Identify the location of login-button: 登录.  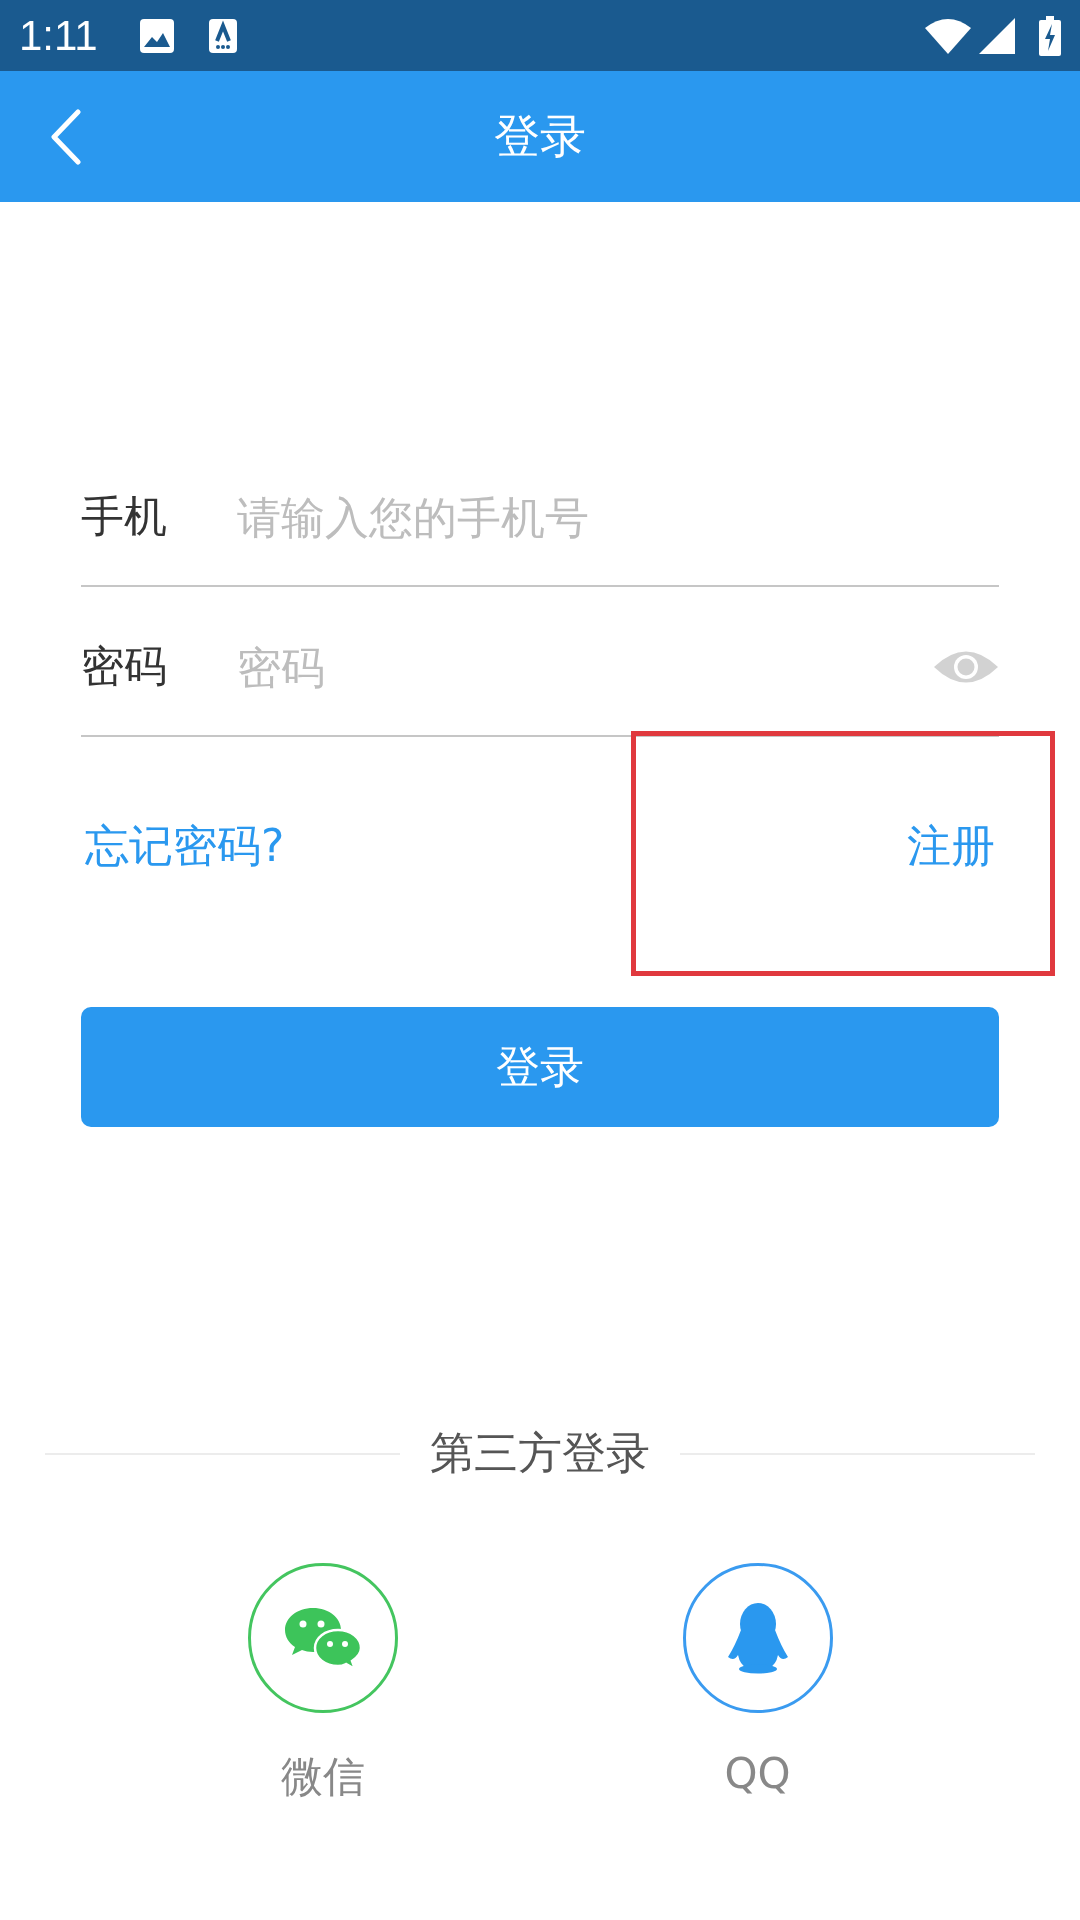
(540, 1067).